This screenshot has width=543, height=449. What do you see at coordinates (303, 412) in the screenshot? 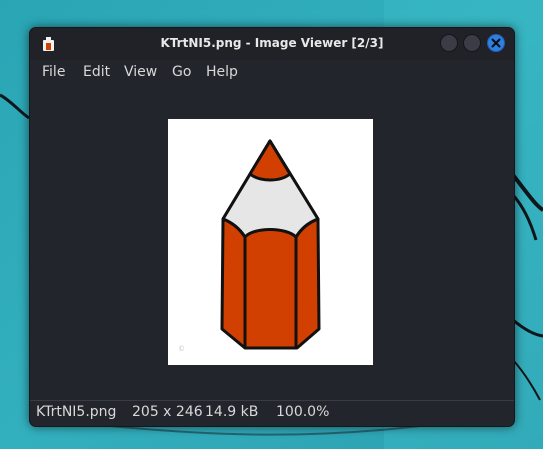
I see `status-zoom: 100.0%` at bounding box center [303, 412].